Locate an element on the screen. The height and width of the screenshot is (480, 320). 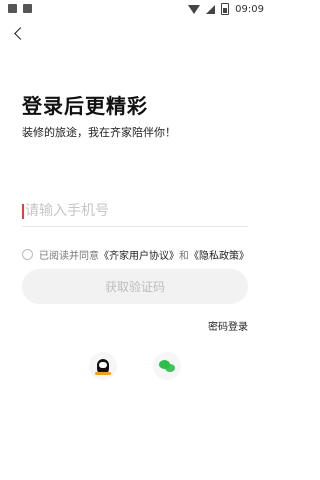
qq-login-button is located at coordinates (103, 366).